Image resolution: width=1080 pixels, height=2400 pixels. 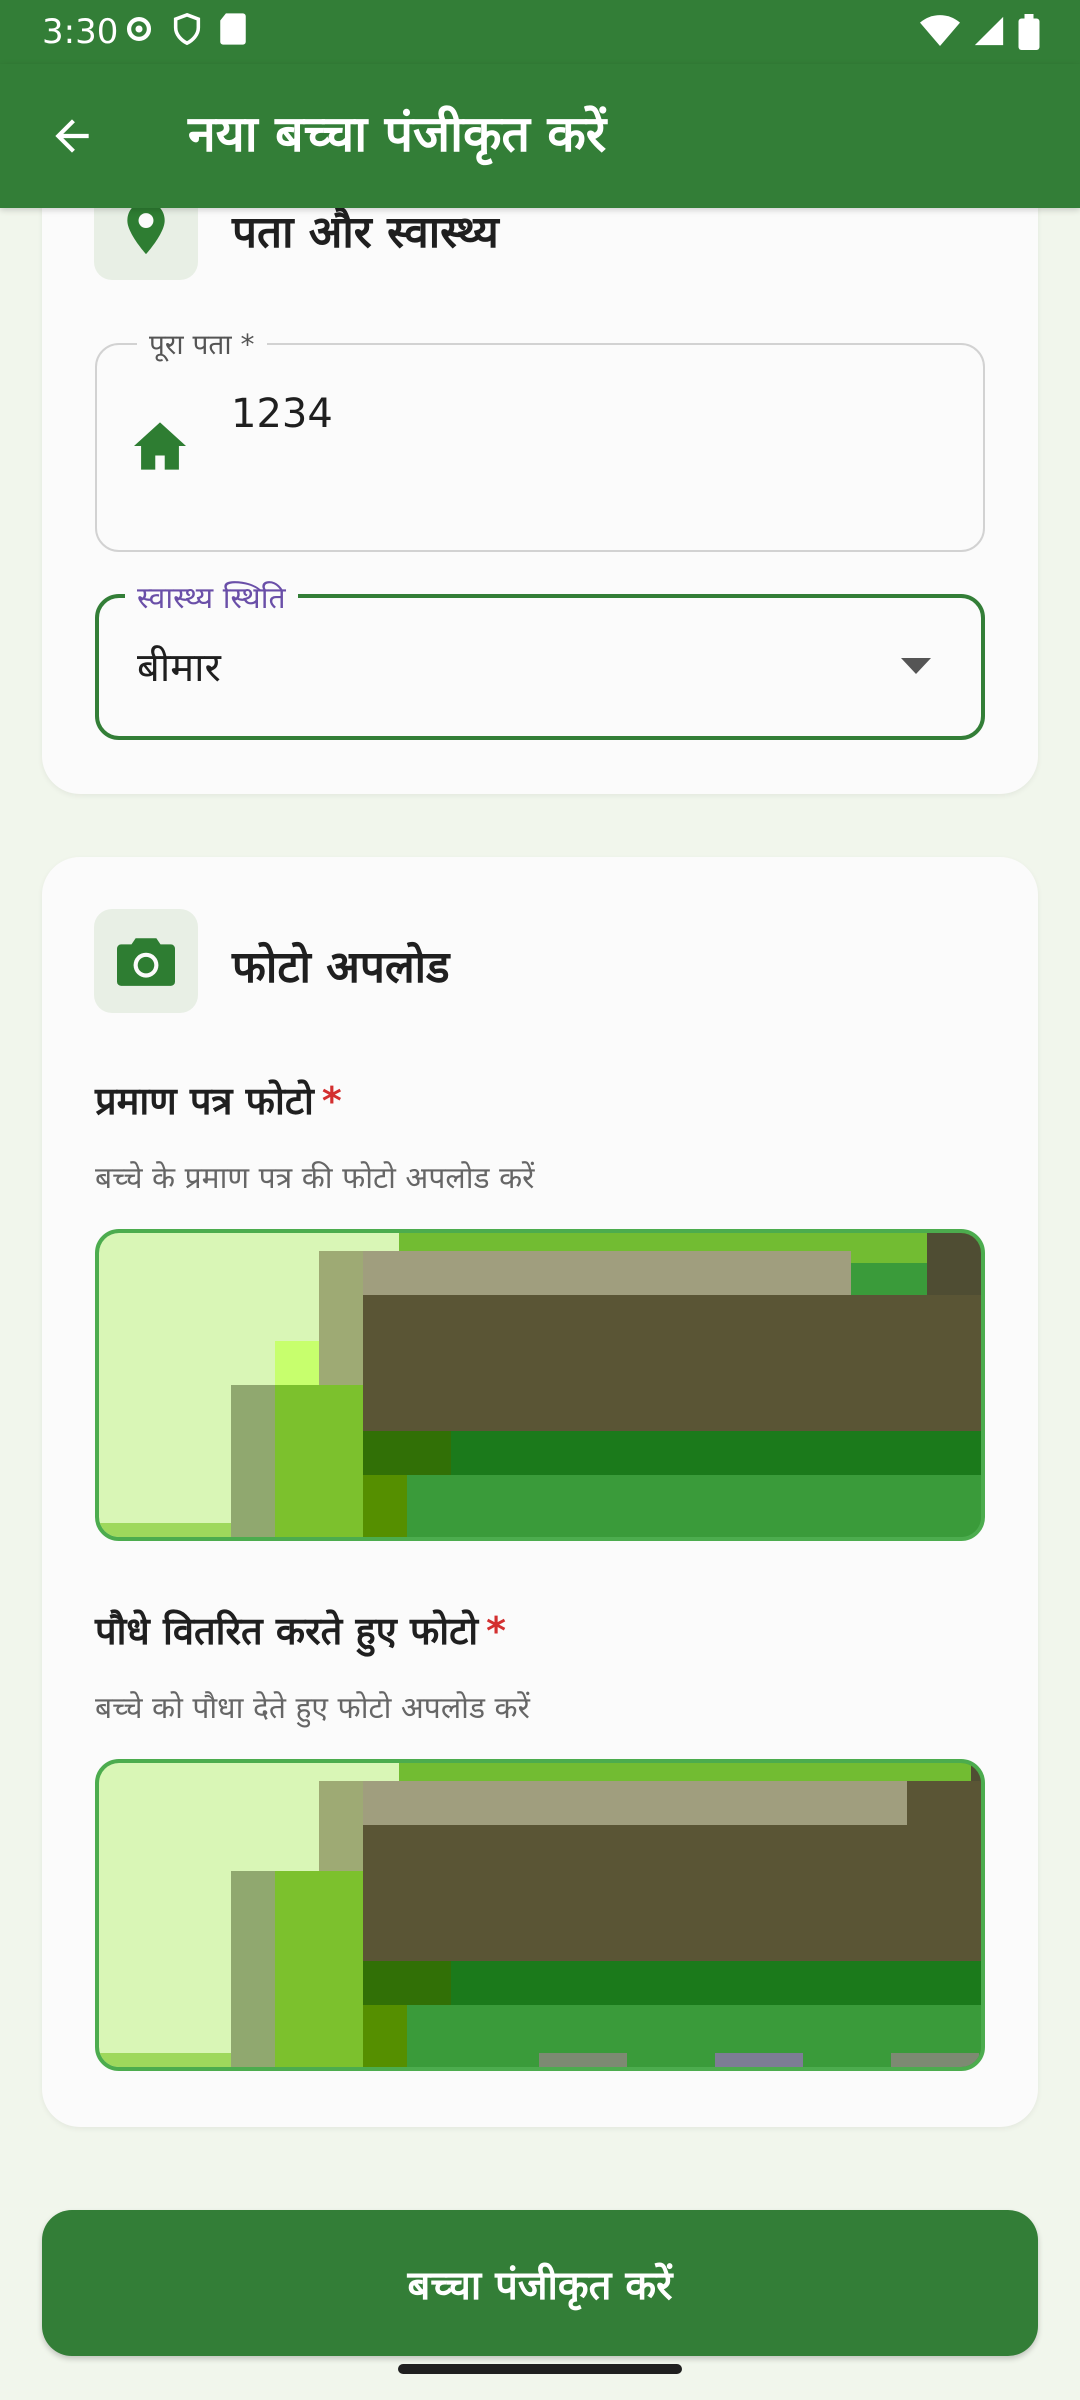 What do you see at coordinates (218, 1101) in the screenshot?
I see `certificate-photo-label: प्रमाण पत्र फोटो *` at bounding box center [218, 1101].